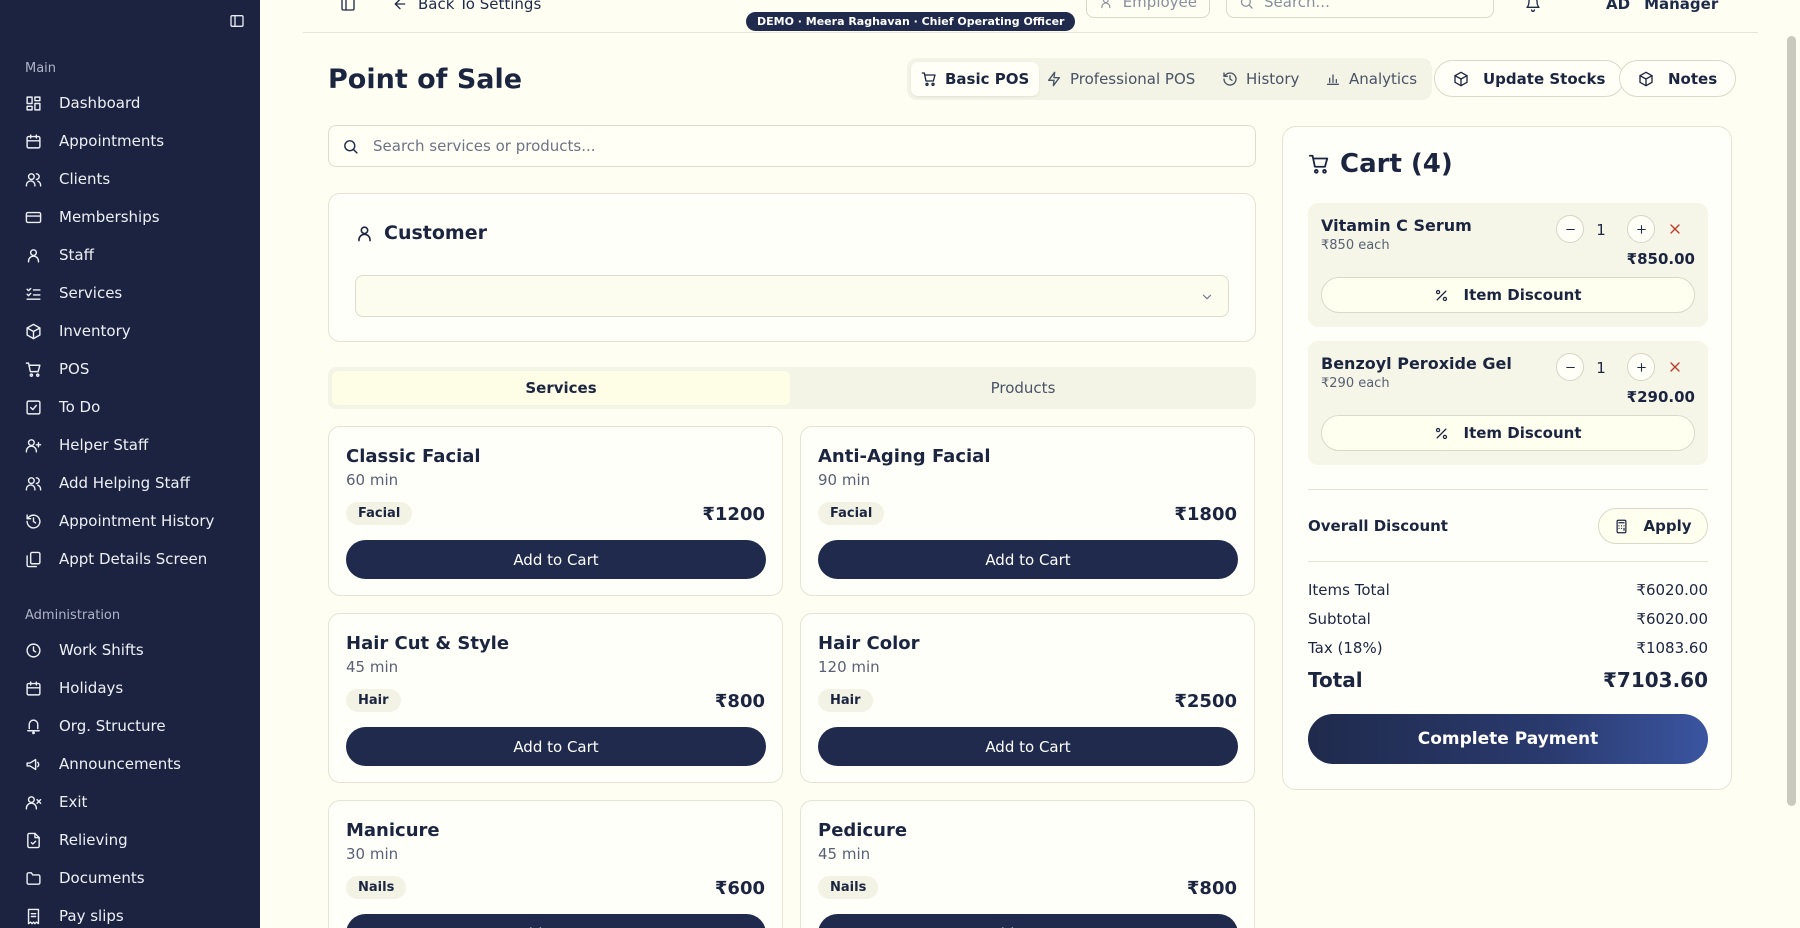 This screenshot has height=928, width=1800. Describe the element at coordinates (1442, 433) in the screenshot. I see `percent-icon` at that location.